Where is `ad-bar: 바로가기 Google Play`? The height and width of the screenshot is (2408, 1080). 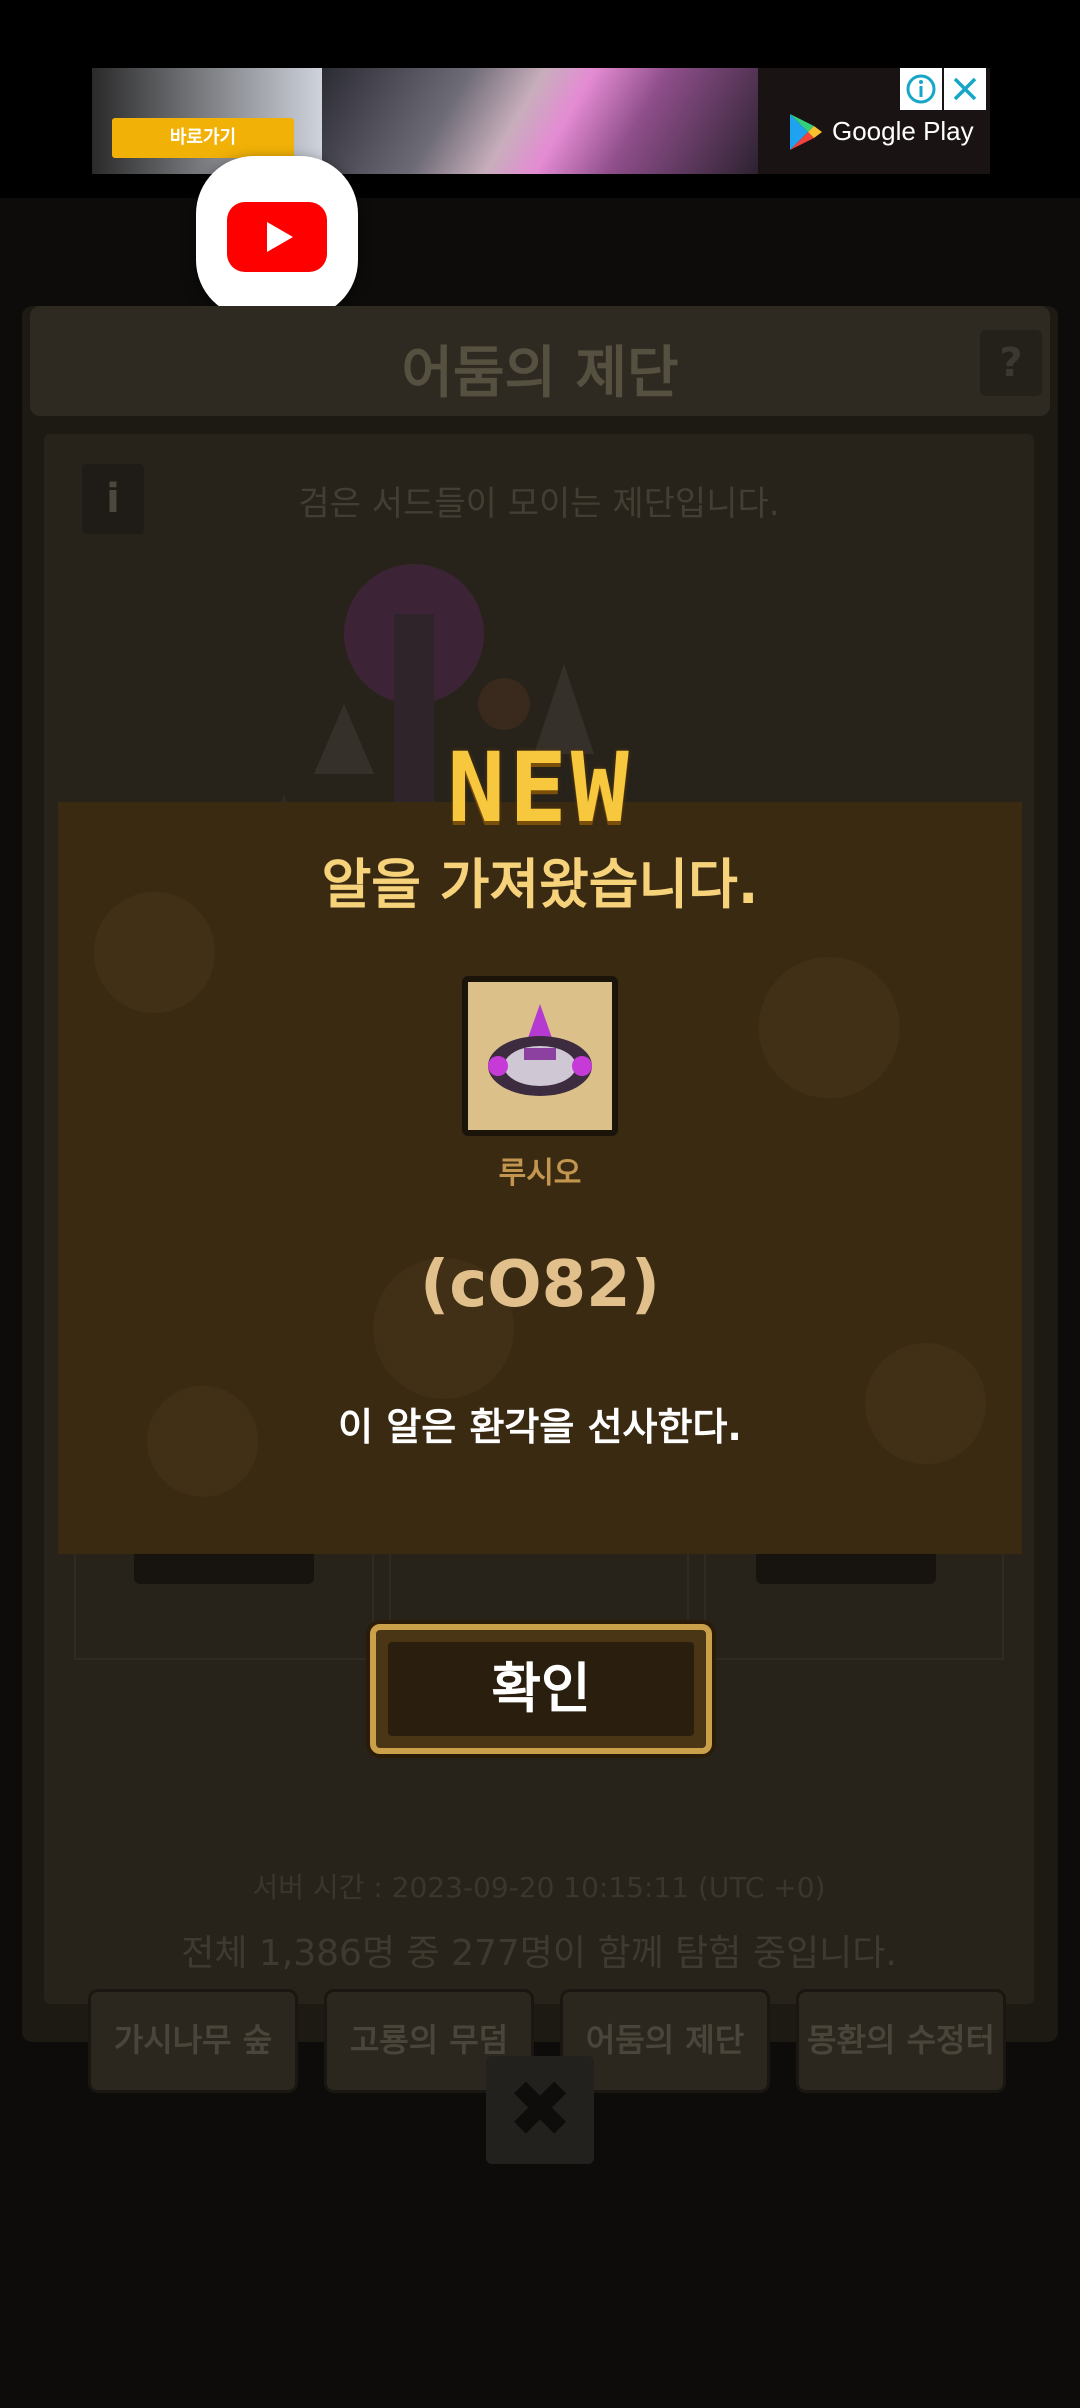 ad-bar: 바로가기 Google Play is located at coordinates (540, 99).